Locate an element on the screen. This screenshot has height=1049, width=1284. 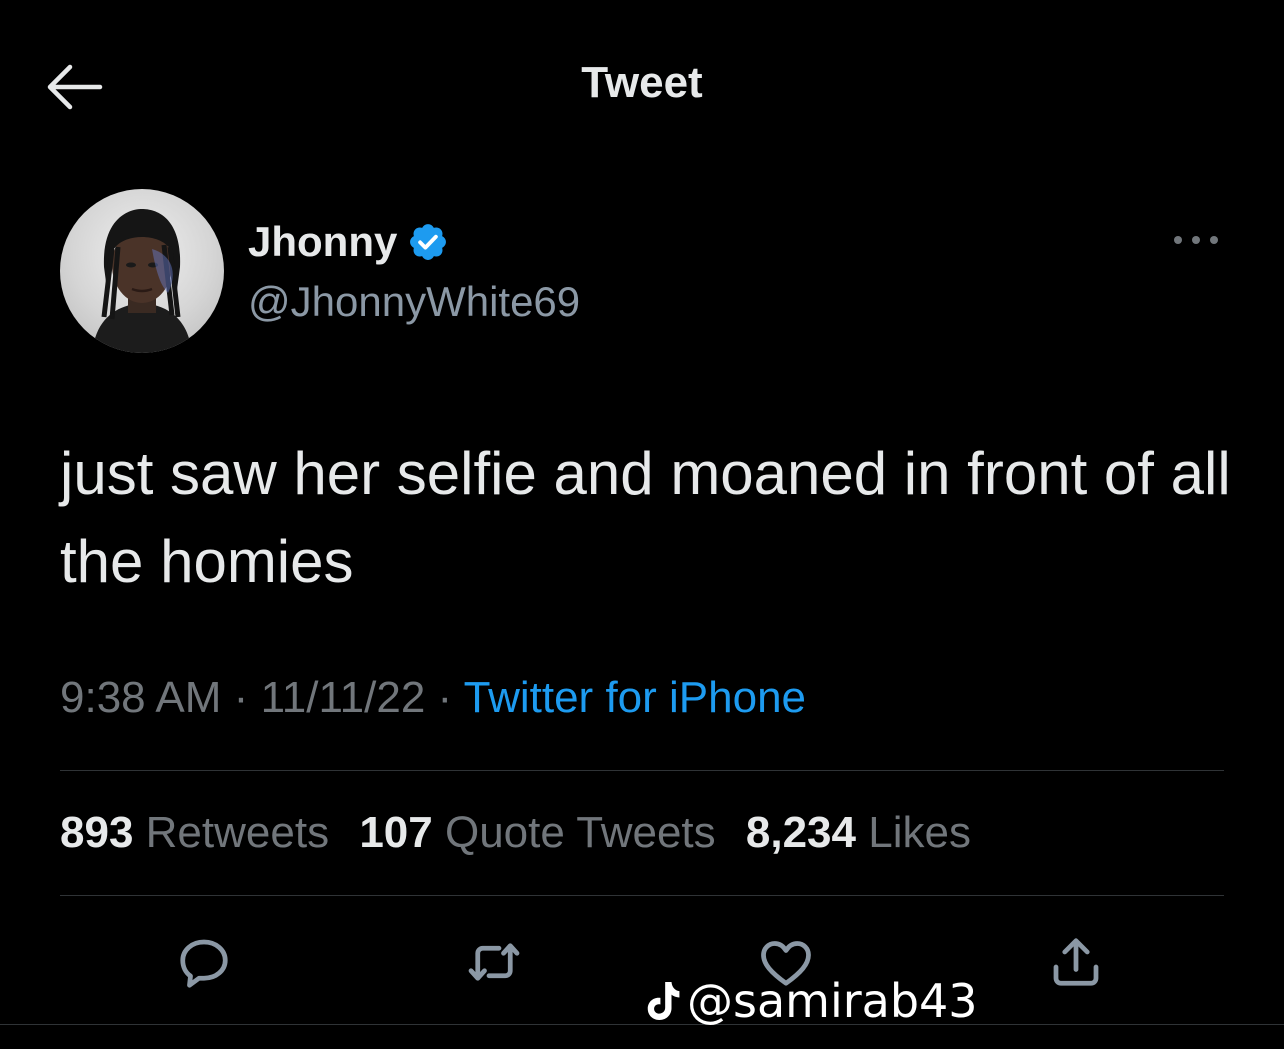
reply-button is located at coordinates (204, 962).